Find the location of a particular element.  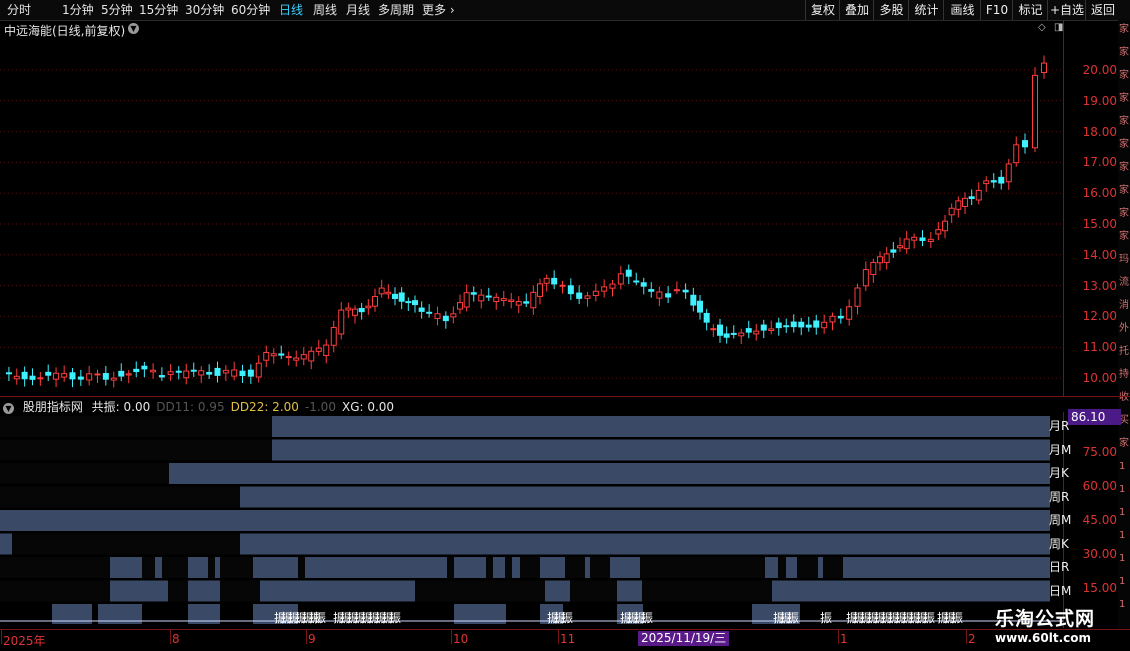

indicator-current-value: 86.10 is located at coordinates (1094, 417).